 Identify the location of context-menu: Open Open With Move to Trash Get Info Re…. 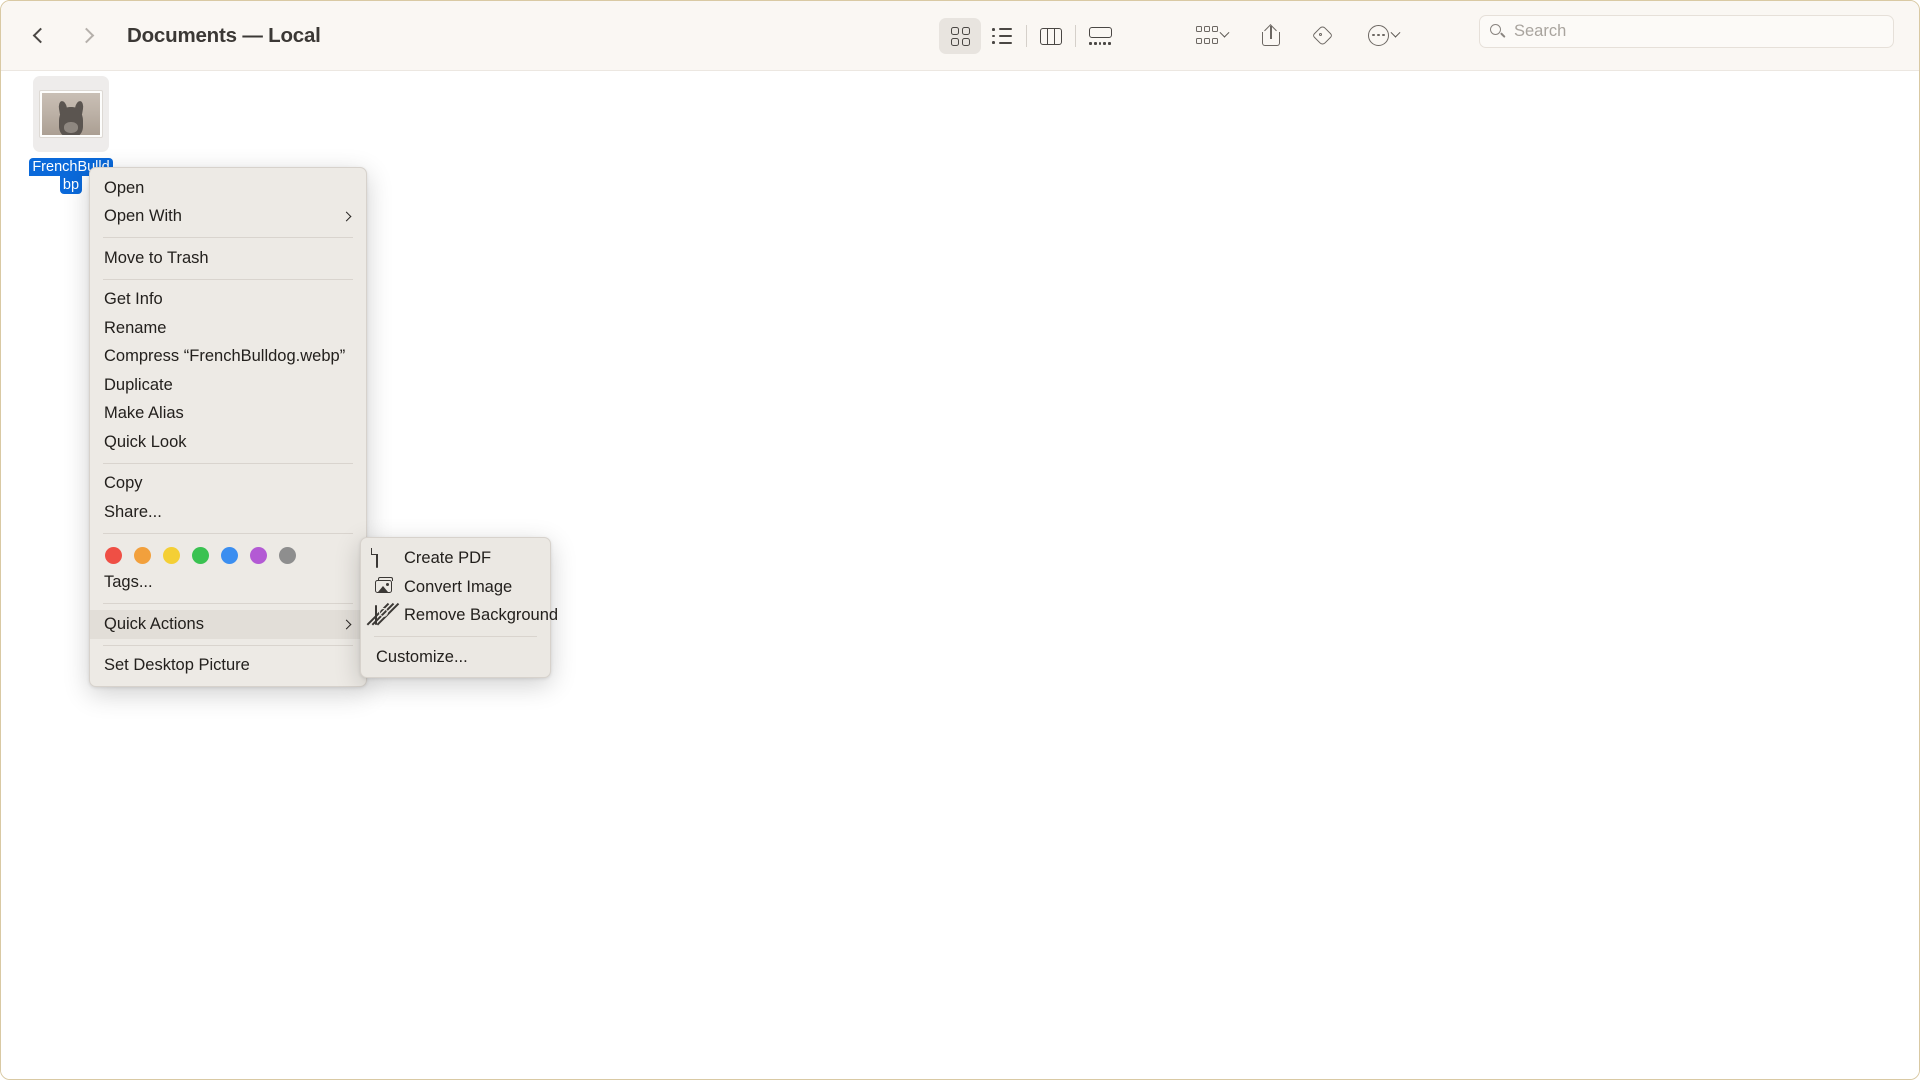
(228, 427).